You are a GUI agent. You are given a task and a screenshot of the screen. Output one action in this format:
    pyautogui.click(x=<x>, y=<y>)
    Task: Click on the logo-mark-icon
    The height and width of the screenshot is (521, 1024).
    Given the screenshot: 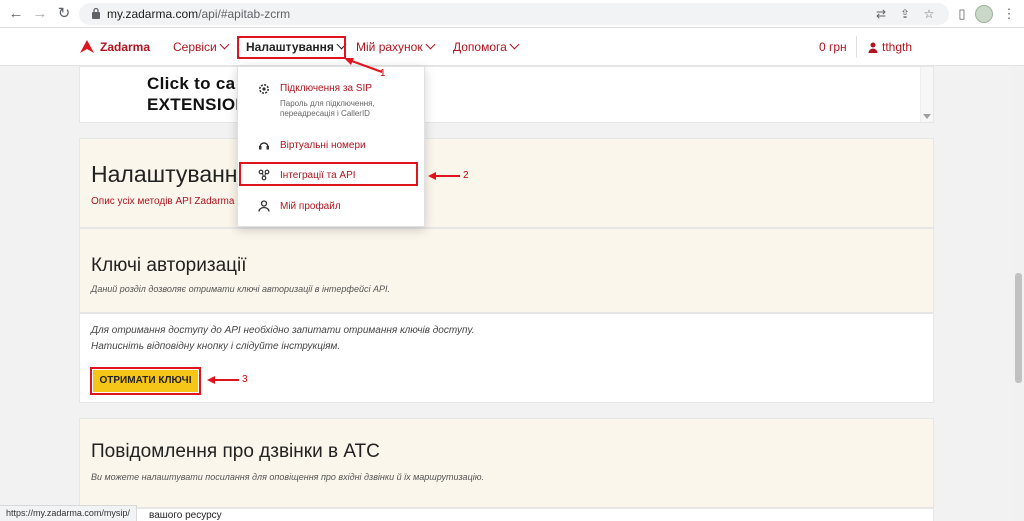 What is the action you would take?
    pyautogui.click(x=87, y=46)
    